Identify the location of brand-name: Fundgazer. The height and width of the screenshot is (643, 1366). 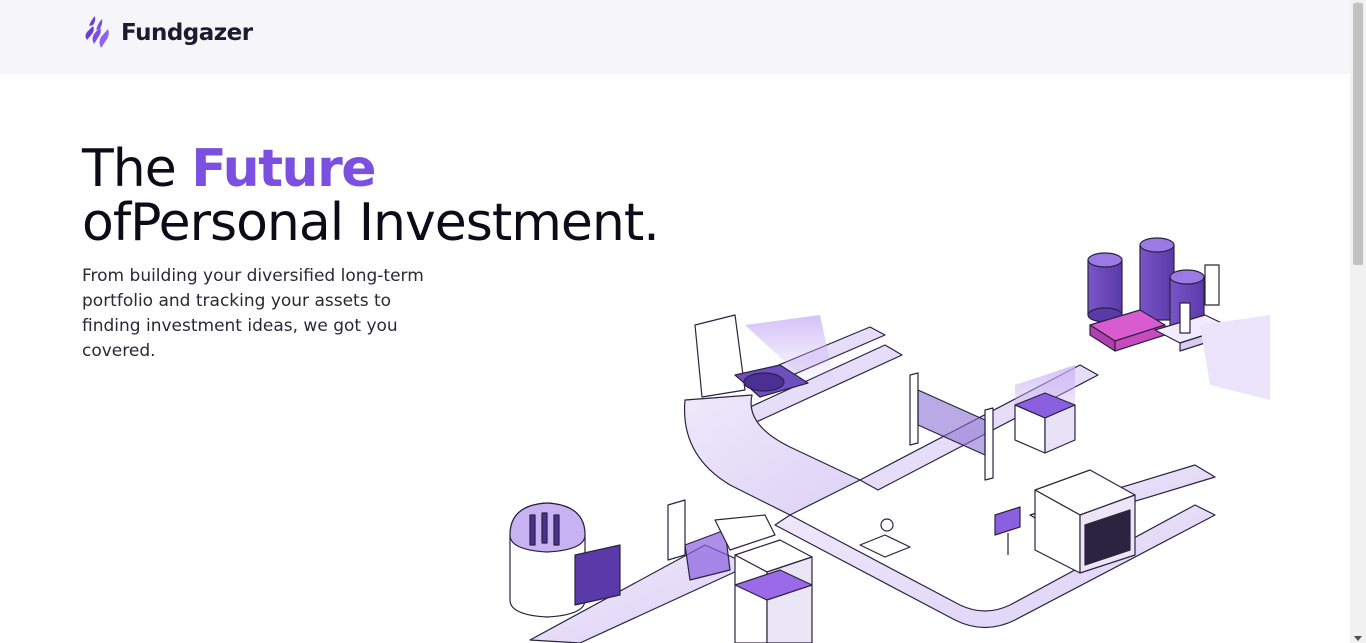
(187, 33).